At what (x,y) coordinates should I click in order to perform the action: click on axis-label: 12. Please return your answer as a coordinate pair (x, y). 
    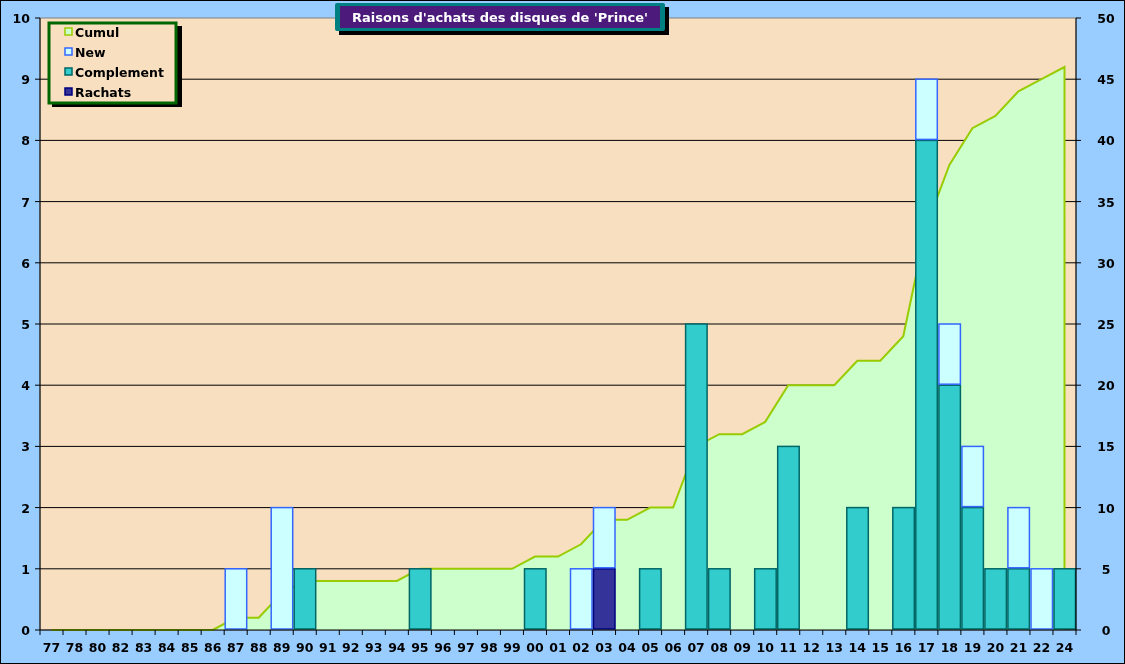
    Looking at the image, I should click on (811, 647).